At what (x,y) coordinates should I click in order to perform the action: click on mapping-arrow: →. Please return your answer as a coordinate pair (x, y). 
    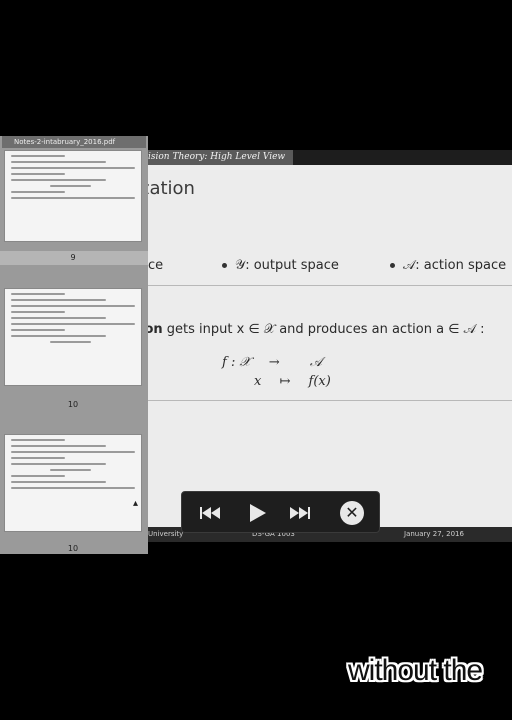
    Looking at the image, I should click on (274, 362).